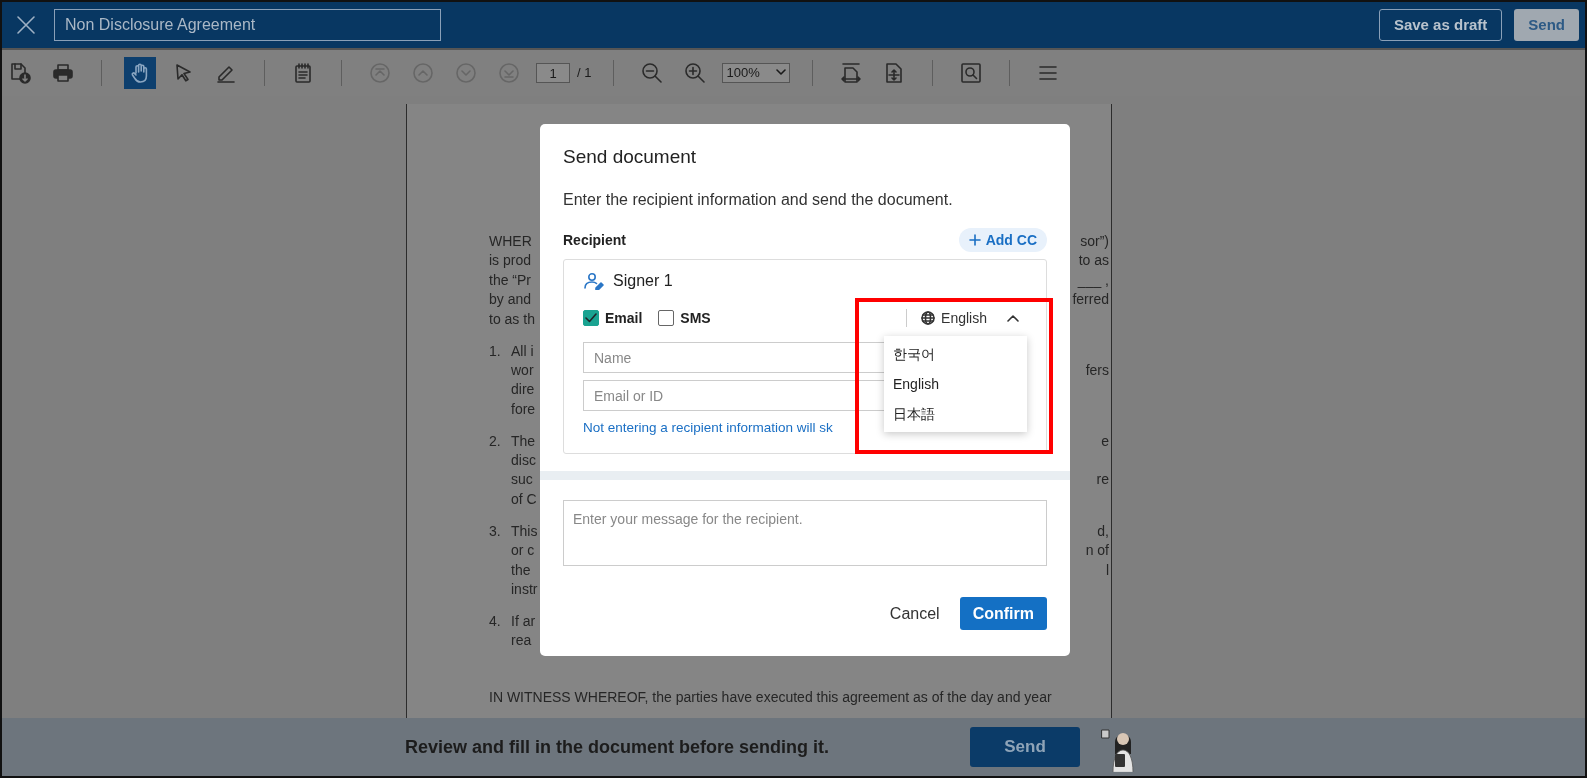 The image size is (1587, 778). I want to click on zoom-out-icon, so click(652, 73).